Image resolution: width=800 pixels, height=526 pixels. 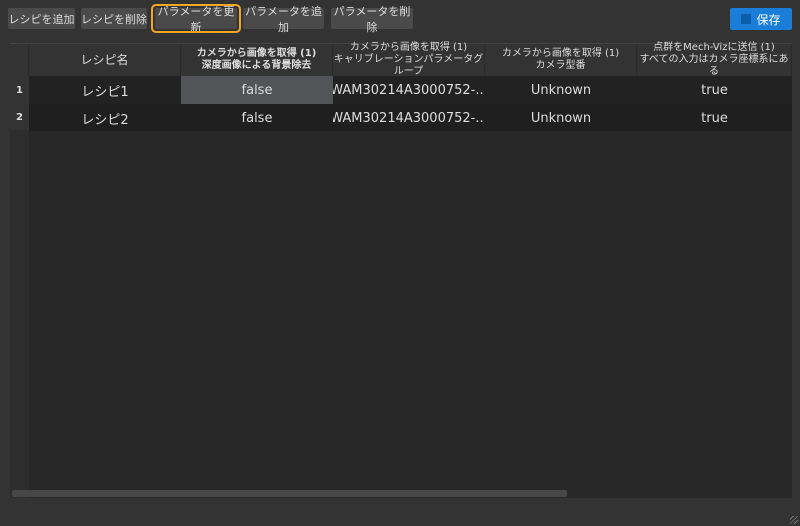 I want to click on corner-header, so click(x=19, y=60).